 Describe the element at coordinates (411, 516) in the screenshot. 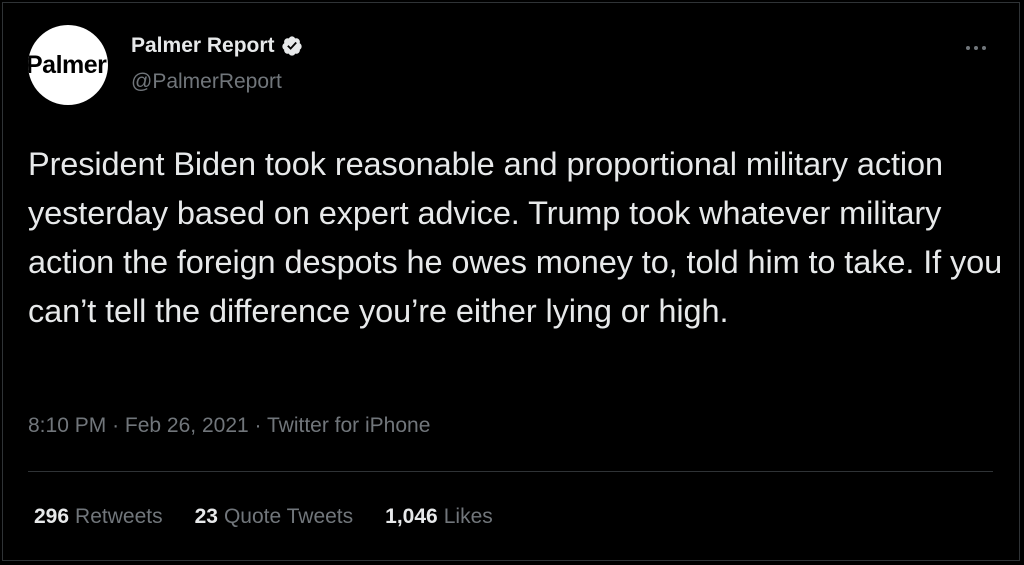

I see `likes-count: 1,046` at that location.